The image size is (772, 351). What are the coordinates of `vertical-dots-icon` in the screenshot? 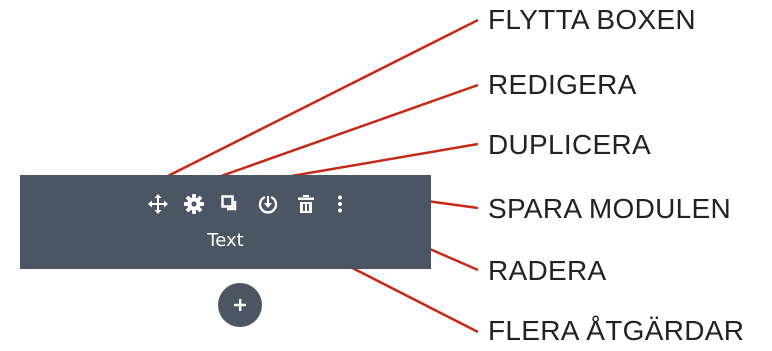 It's located at (340, 204).